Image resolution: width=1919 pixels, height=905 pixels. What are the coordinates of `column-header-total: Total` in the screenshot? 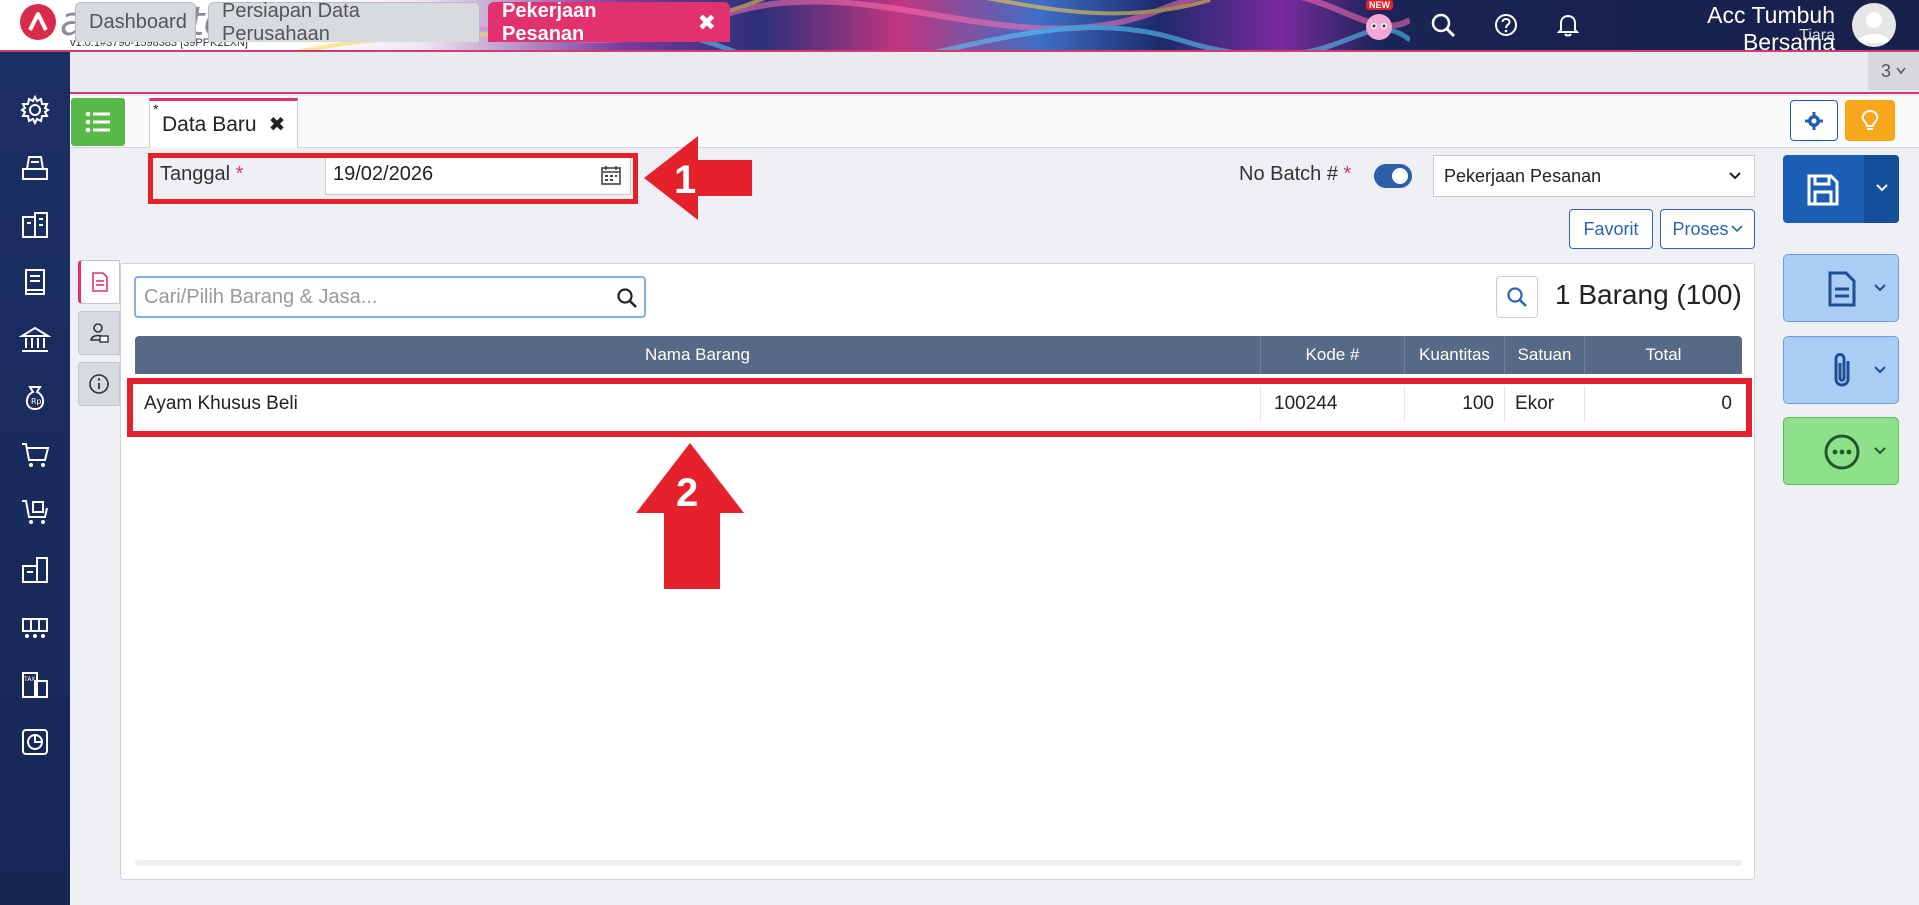 It's located at (1663, 355).